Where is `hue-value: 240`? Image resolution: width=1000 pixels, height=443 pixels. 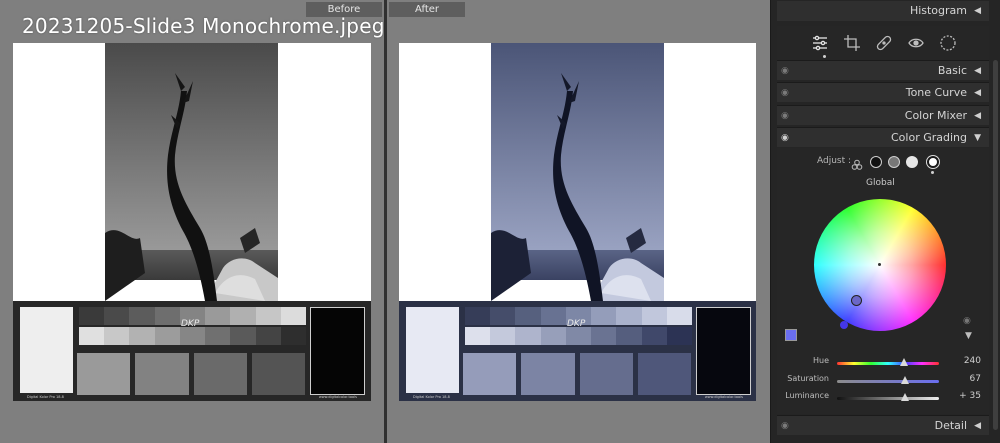
hue-value: 240 is located at coordinates (972, 361).